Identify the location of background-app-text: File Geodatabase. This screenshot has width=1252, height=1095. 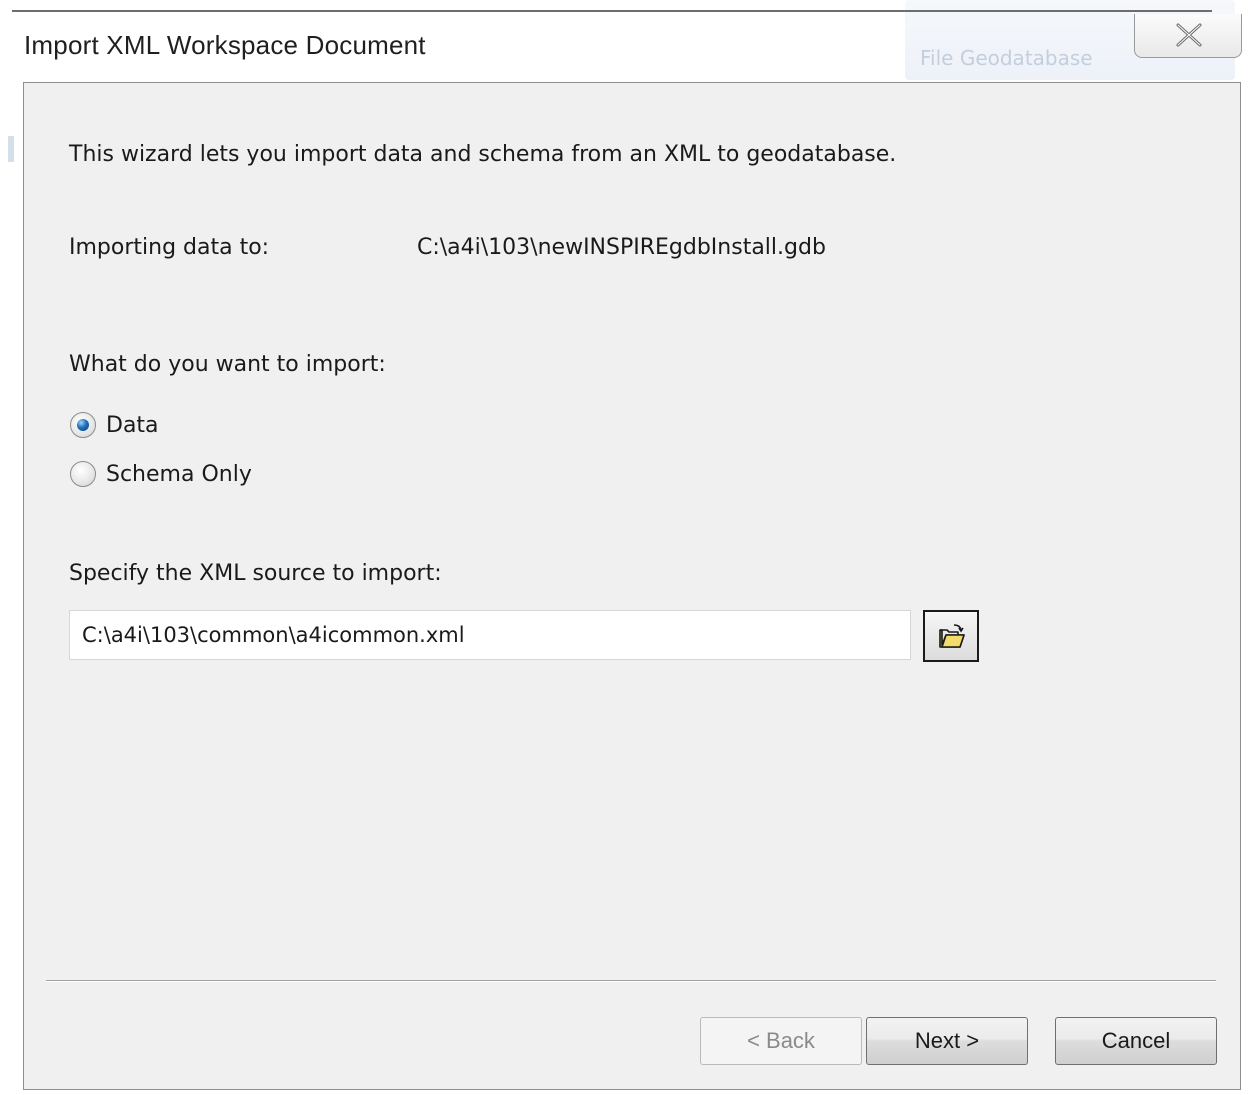
(1006, 58).